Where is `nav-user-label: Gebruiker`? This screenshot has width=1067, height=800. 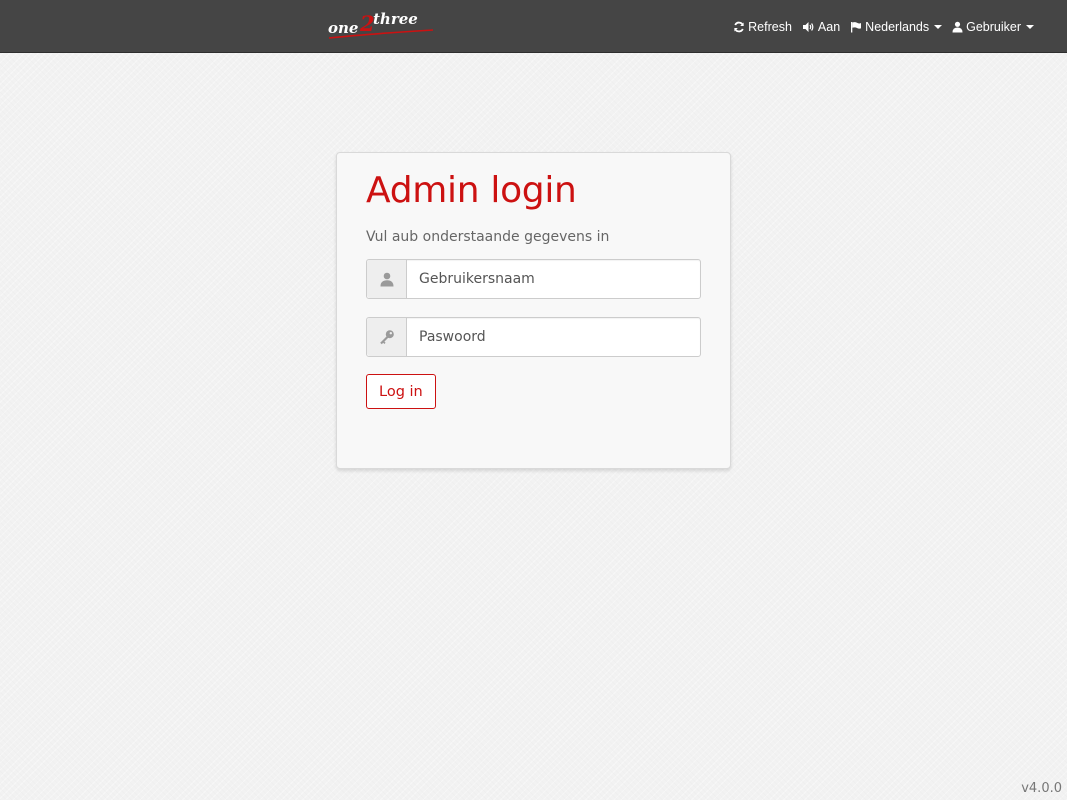
nav-user-label: Gebruiker is located at coordinates (993, 26).